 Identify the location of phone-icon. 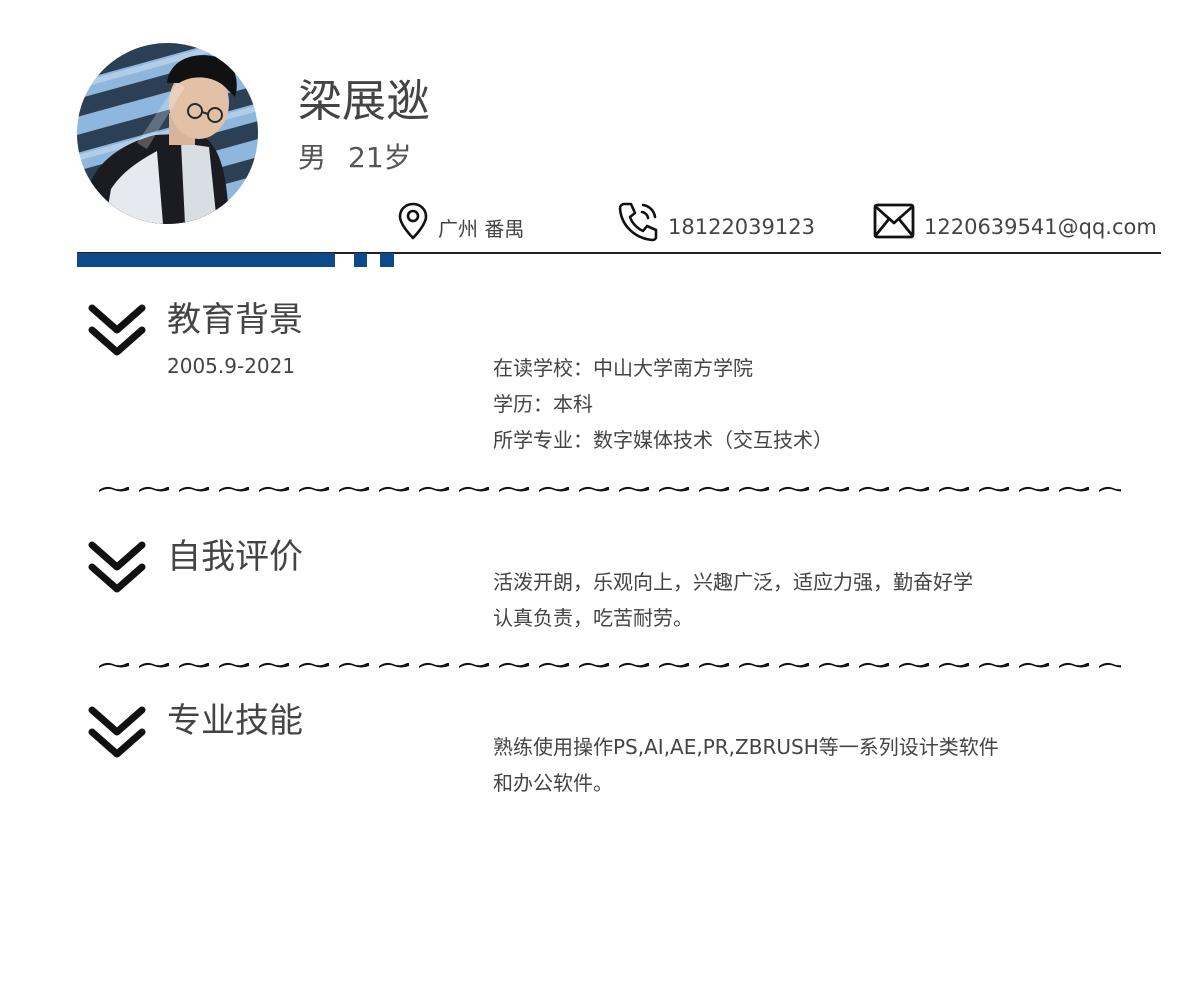
(638, 221).